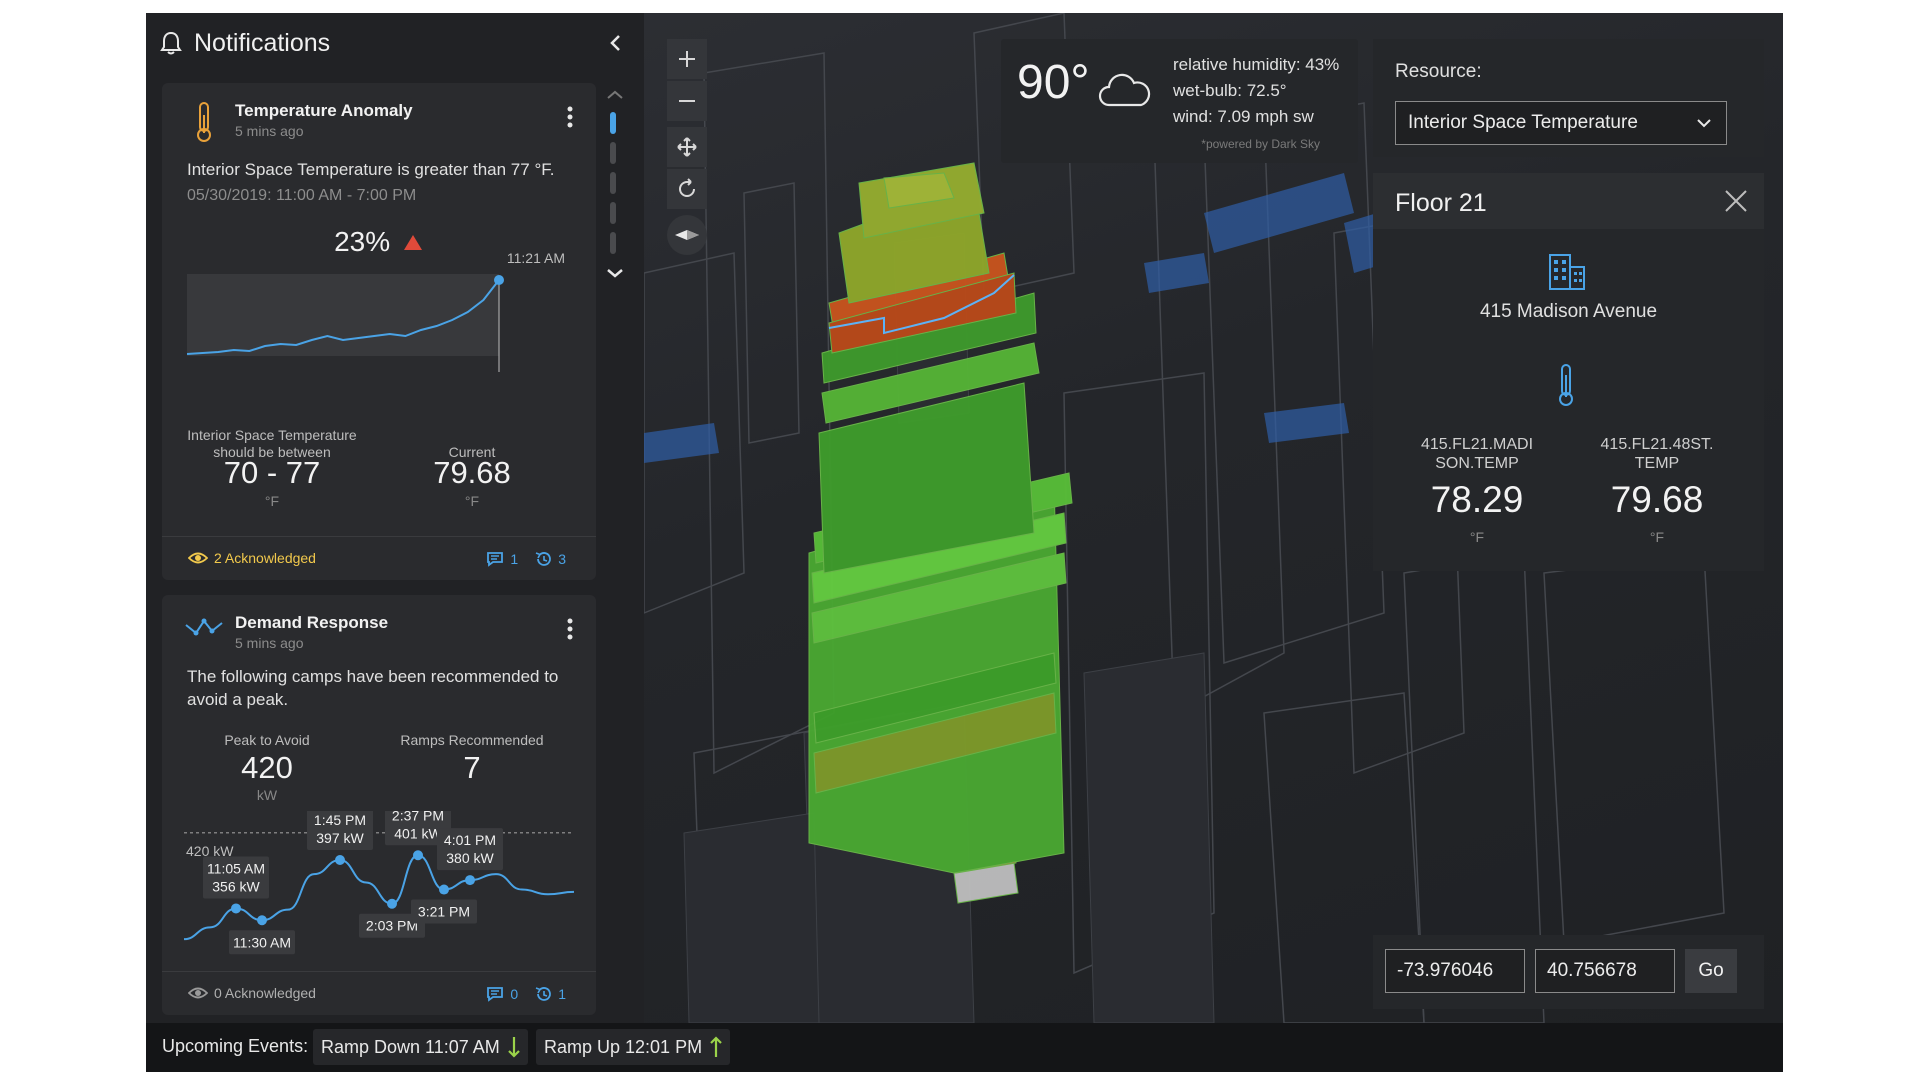 The width and height of the screenshot is (1920, 1080). Describe the element at coordinates (1523, 122) in the screenshot. I see `resource-selected-value: Interior Space Temperature` at that location.